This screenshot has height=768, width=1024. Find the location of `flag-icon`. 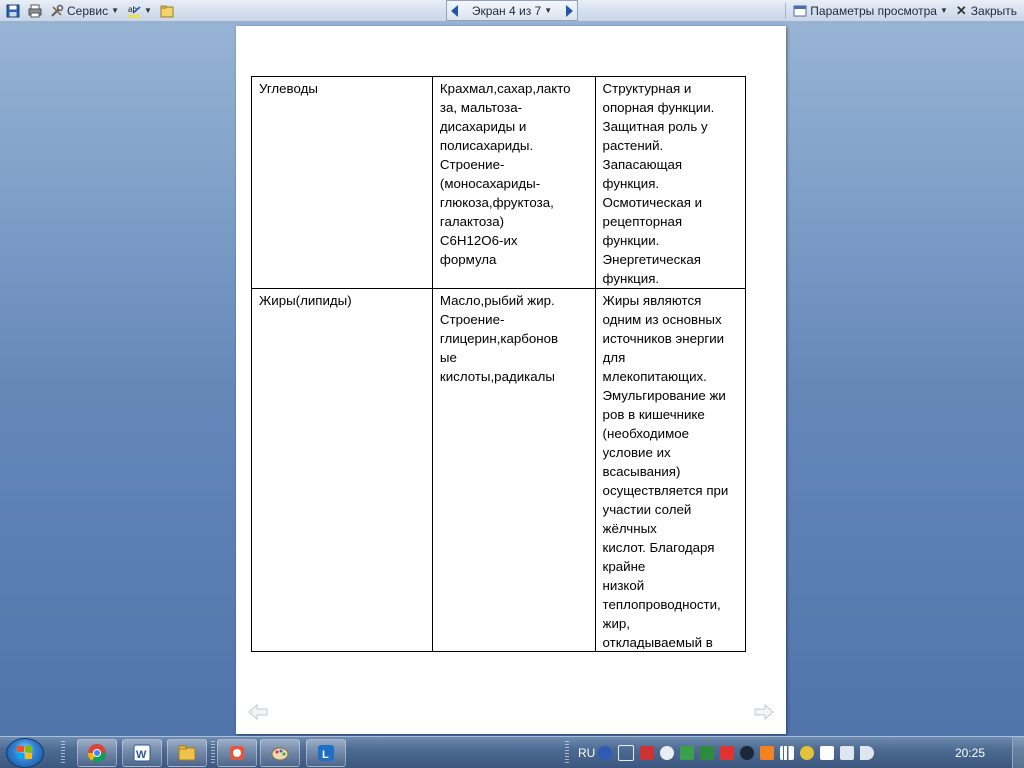

flag-icon is located at coordinates (827, 753).